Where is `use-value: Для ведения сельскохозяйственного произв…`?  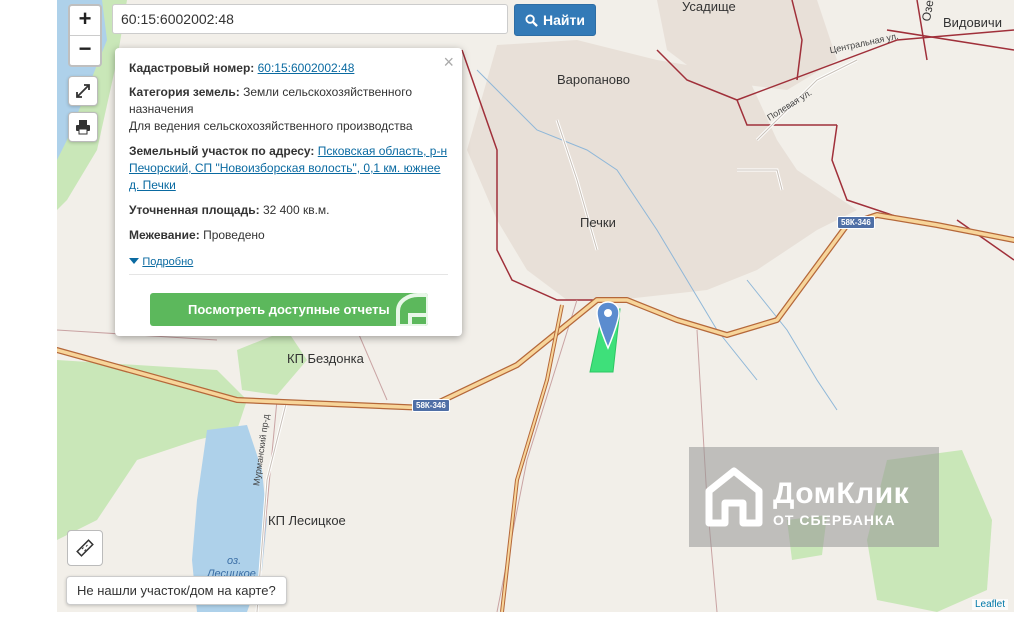
use-value: Для ведения сельскохозяйственного произв… is located at coordinates (271, 126).